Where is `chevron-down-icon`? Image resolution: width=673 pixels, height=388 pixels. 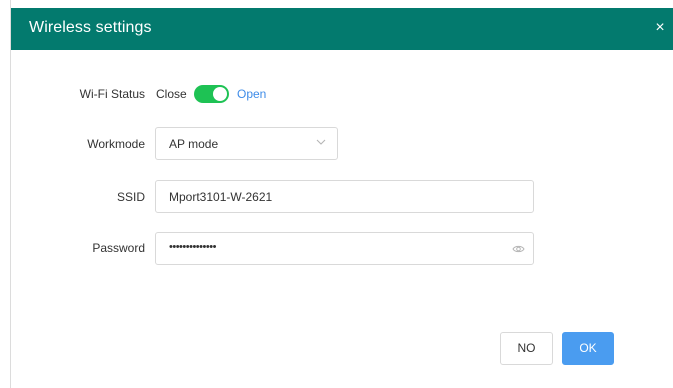
chevron-down-icon is located at coordinates (321, 142).